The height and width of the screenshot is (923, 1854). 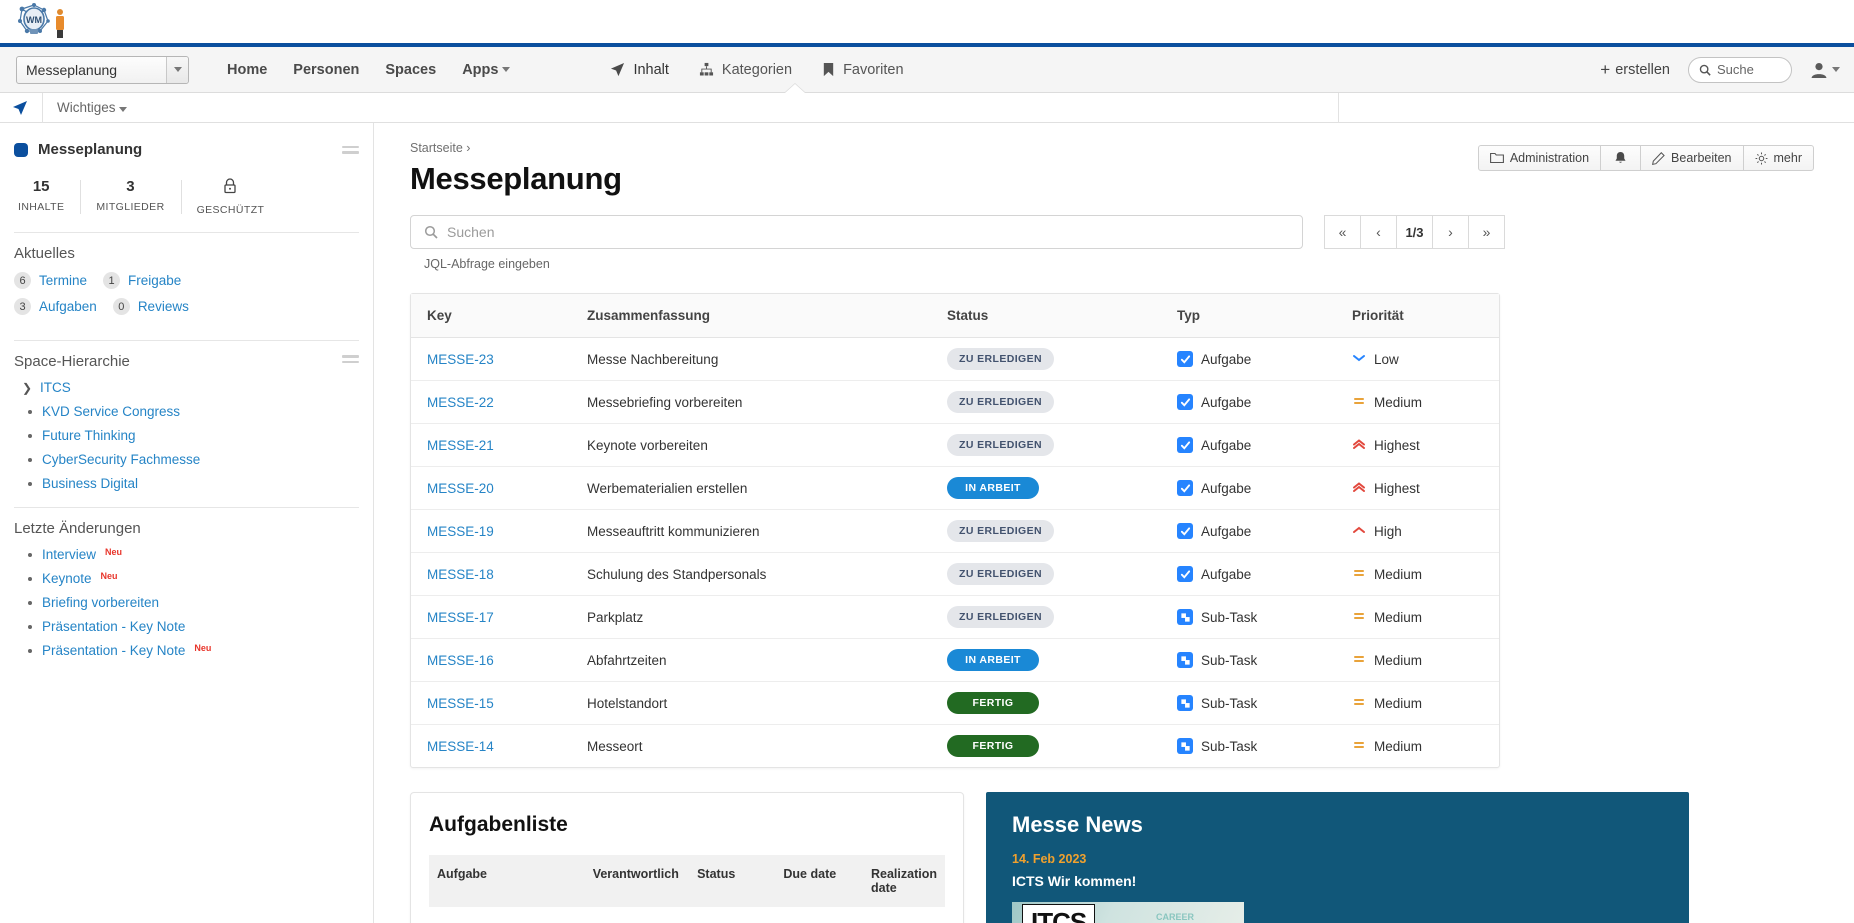 I want to click on issue-key-link: MESSE-14, so click(x=460, y=746).